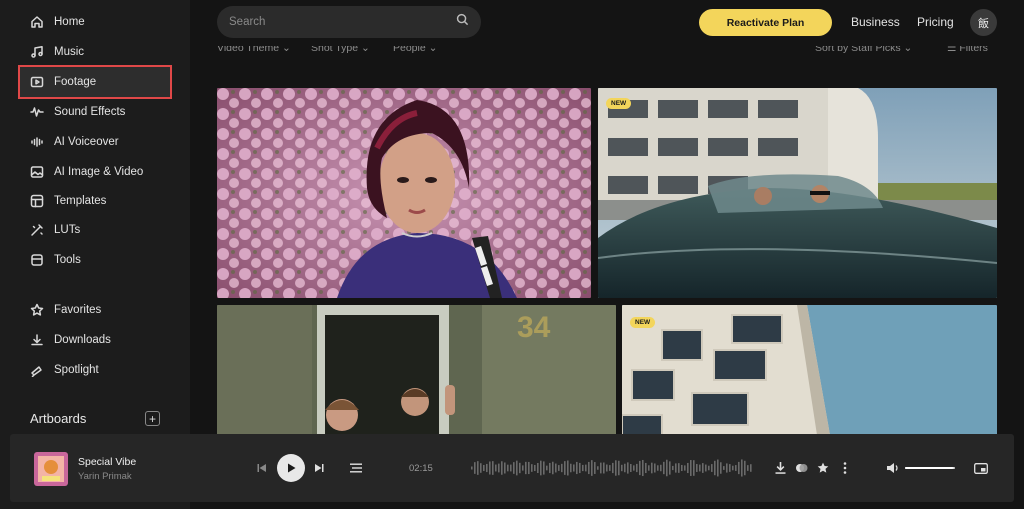 Image resolution: width=1024 pixels, height=509 pixels. I want to click on voice-bars-icon, so click(37, 142).